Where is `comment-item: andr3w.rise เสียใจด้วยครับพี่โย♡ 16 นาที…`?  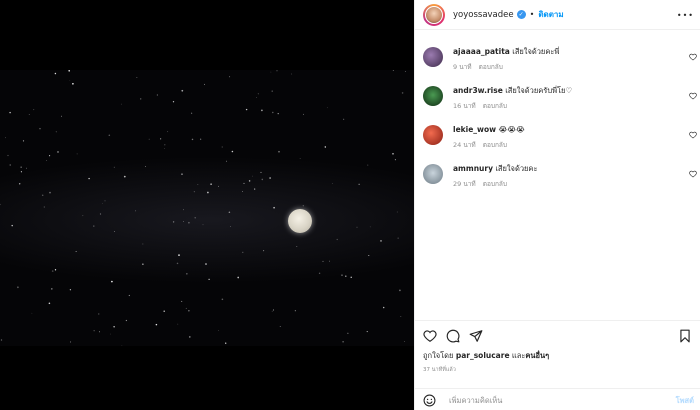 comment-item: andr3w.rise เสียใจด้วยครับพี่โย♡ 16 นาที… is located at coordinates (557, 102).